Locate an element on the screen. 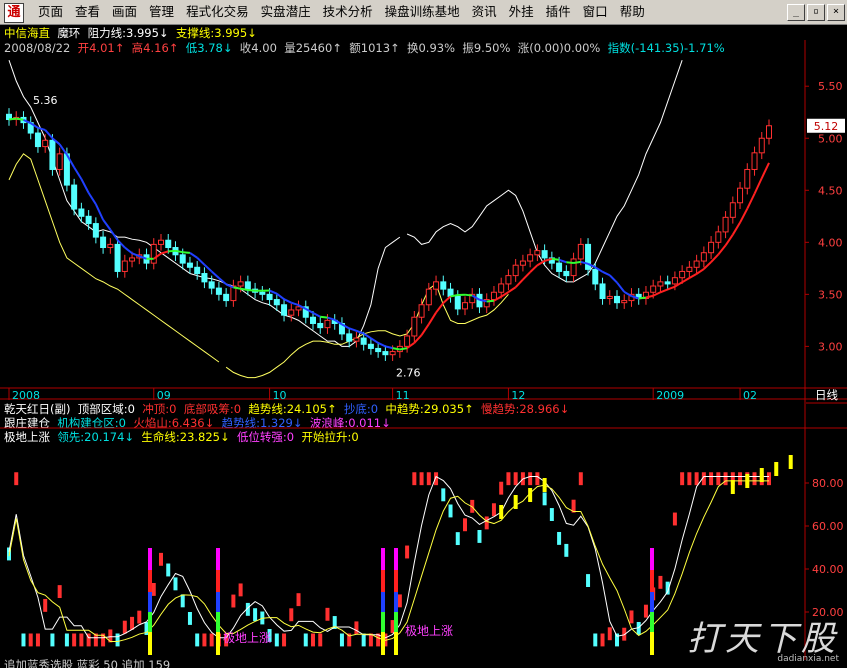 Image resolution: width=847 pixels, height=668 pixels. watermark-text: 打天下股 is located at coordinates (763, 639).